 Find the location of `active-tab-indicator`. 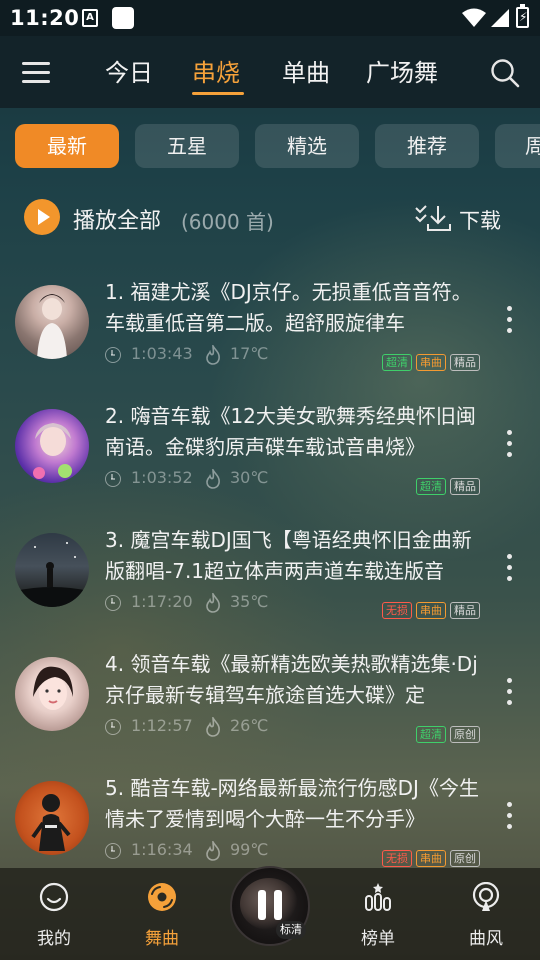

active-tab-indicator is located at coordinates (218, 93).